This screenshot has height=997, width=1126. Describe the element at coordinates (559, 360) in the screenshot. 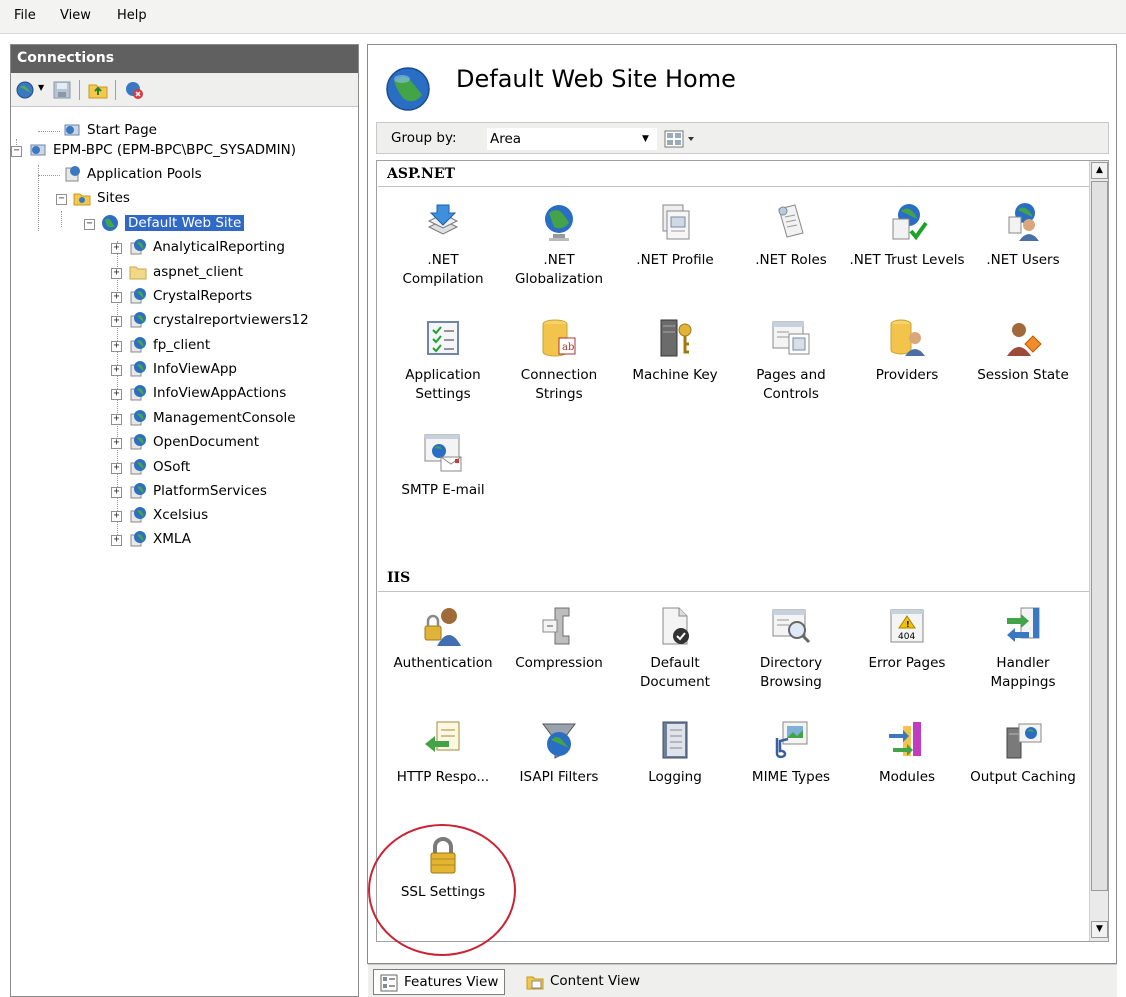

I see `feature-connection-strings: ab Connection Strings` at that location.